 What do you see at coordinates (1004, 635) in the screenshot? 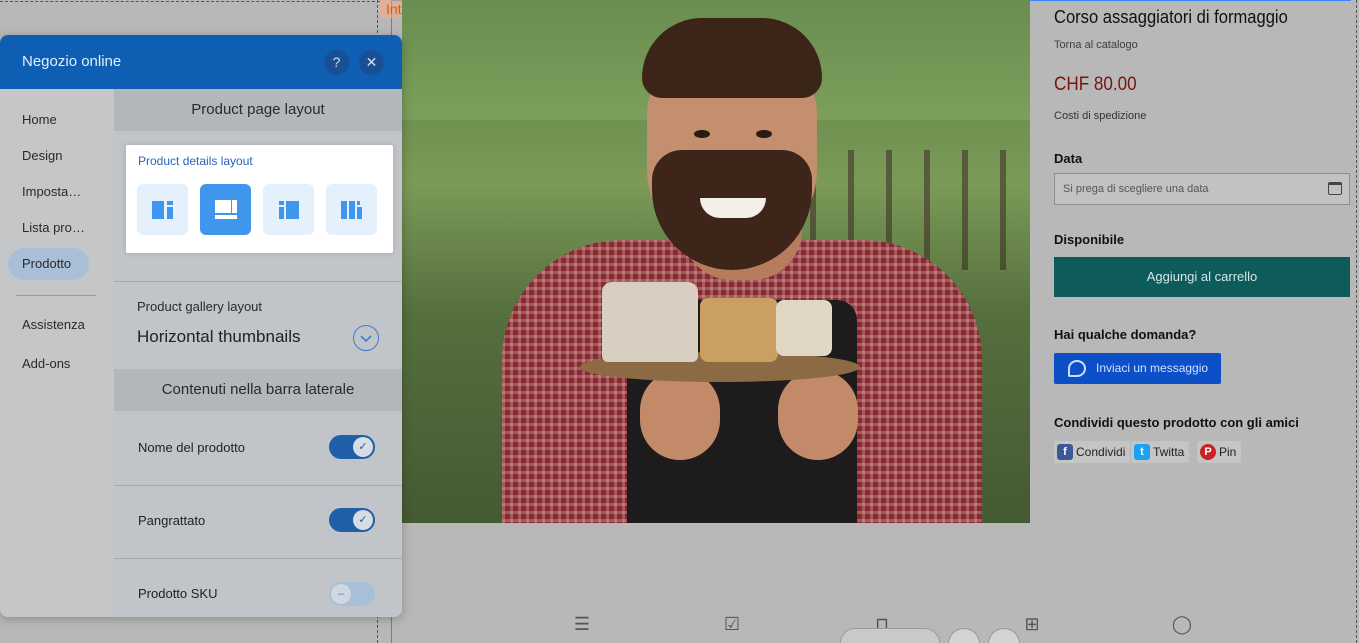
I see `help-round-icon` at bounding box center [1004, 635].